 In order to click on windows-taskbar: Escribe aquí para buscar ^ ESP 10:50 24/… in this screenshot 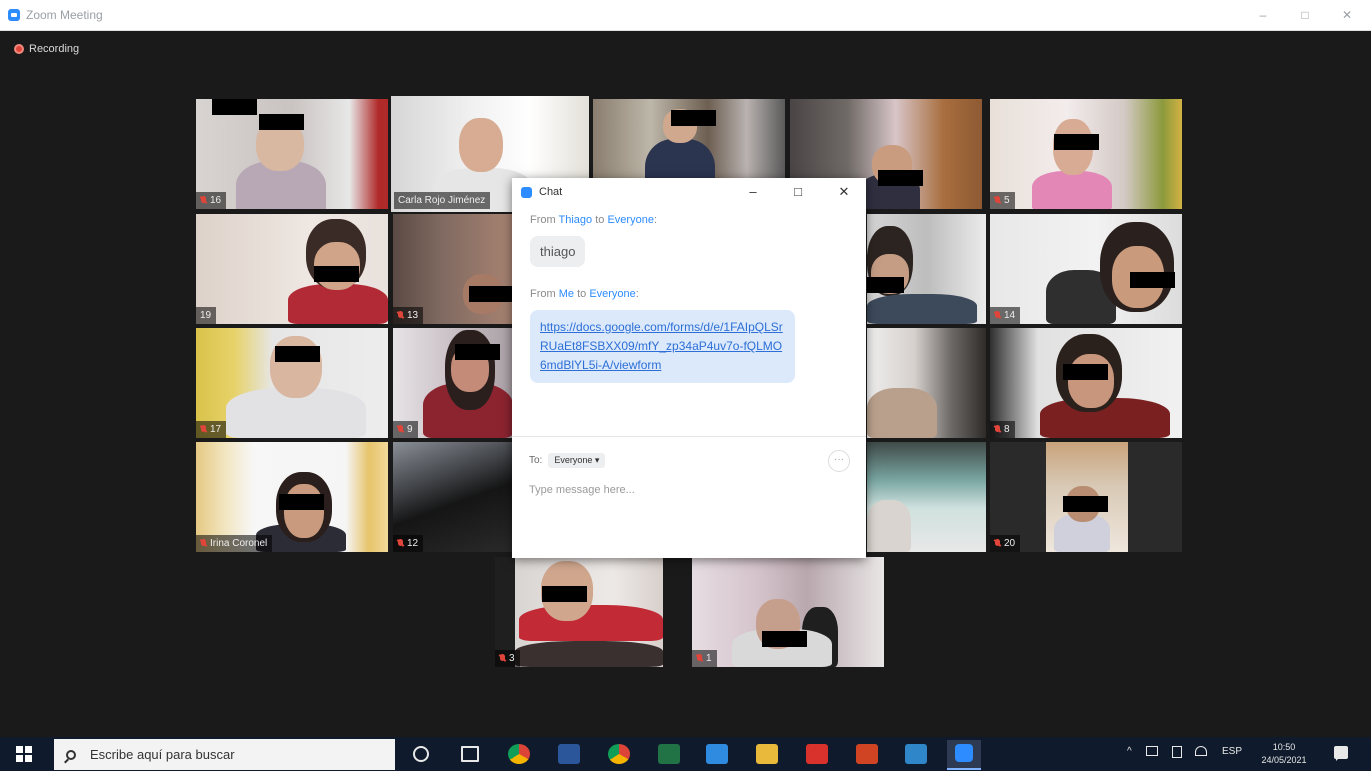, I will do `click(685, 754)`.